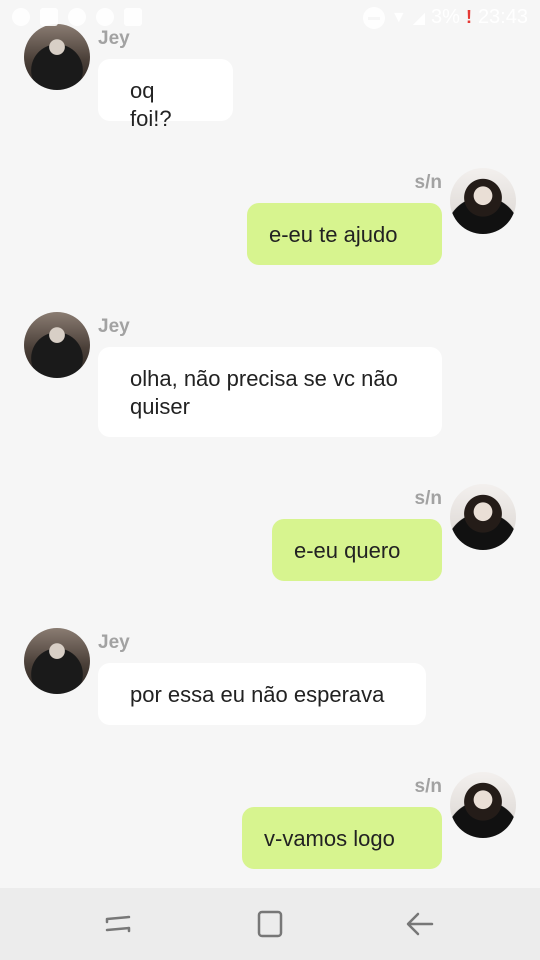  I want to click on system-icons: ▼ ◢ 3% ! 23:43, so click(445, 17).